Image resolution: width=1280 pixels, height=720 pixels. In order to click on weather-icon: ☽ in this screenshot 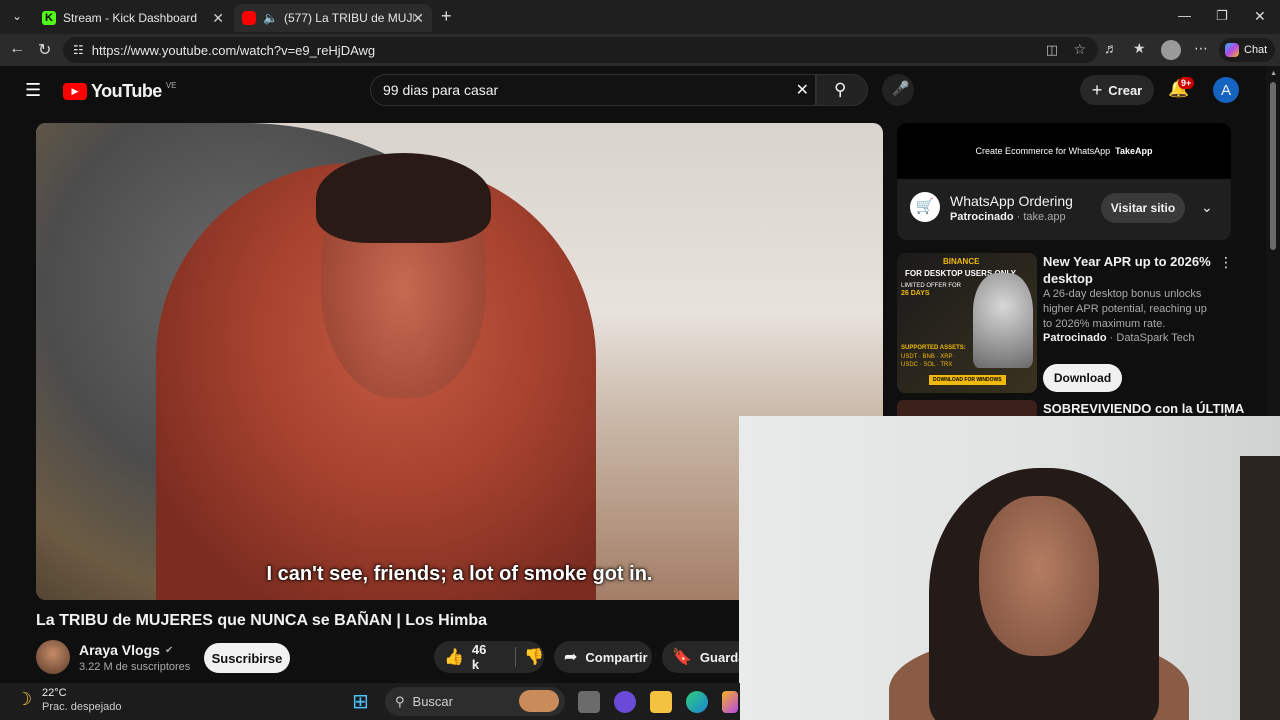, I will do `click(24, 699)`.